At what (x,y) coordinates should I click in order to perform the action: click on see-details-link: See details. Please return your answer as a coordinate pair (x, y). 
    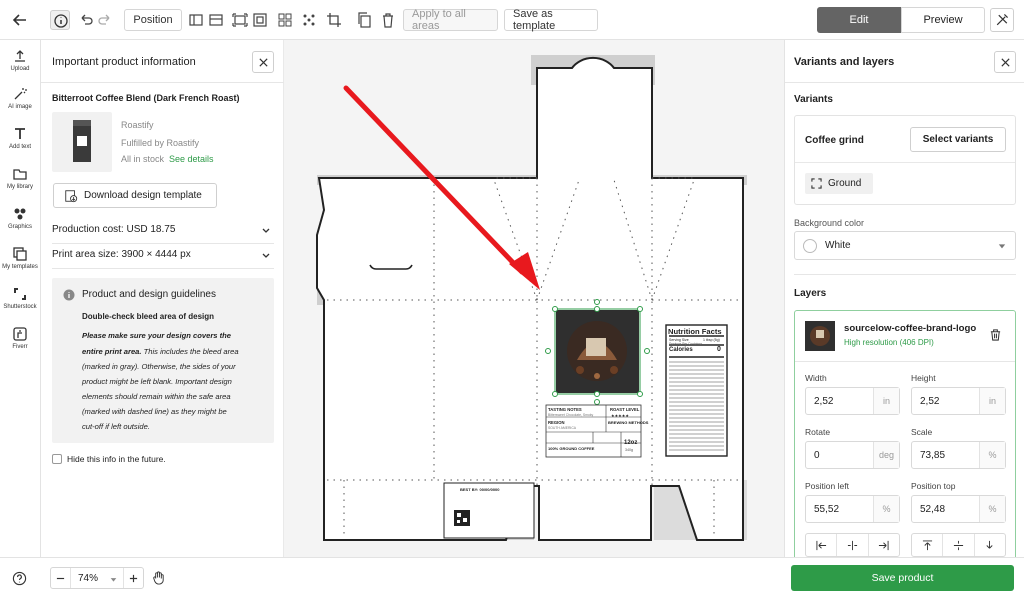
    Looking at the image, I should click on (191, 159).